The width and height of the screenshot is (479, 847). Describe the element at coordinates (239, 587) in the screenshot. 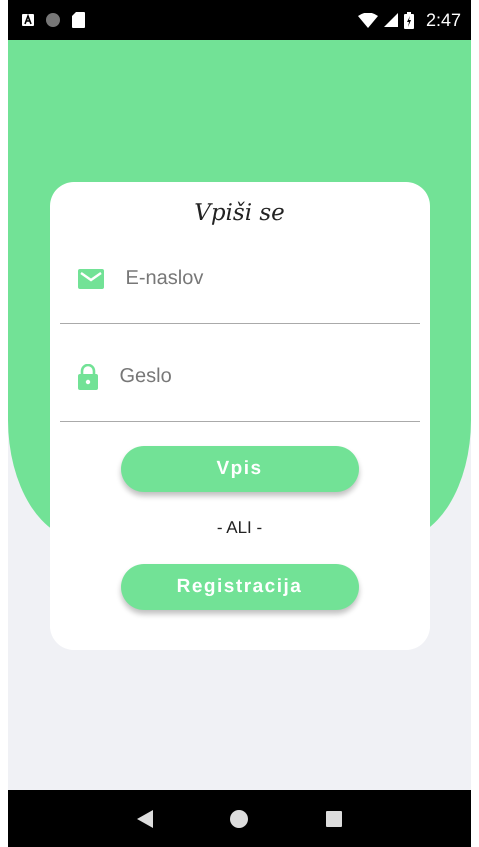

I see `register-button: Registracija` at that location.